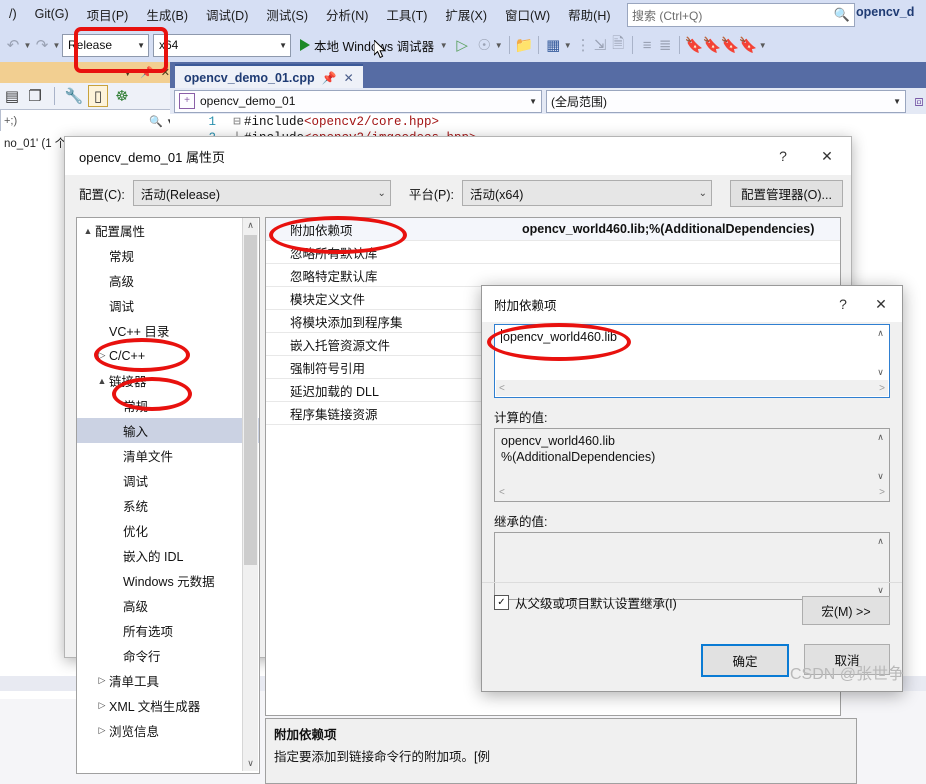 This screenshot has height=784, width=926. I want to click on property-tree-node-15: 高级, so click(168, 605).